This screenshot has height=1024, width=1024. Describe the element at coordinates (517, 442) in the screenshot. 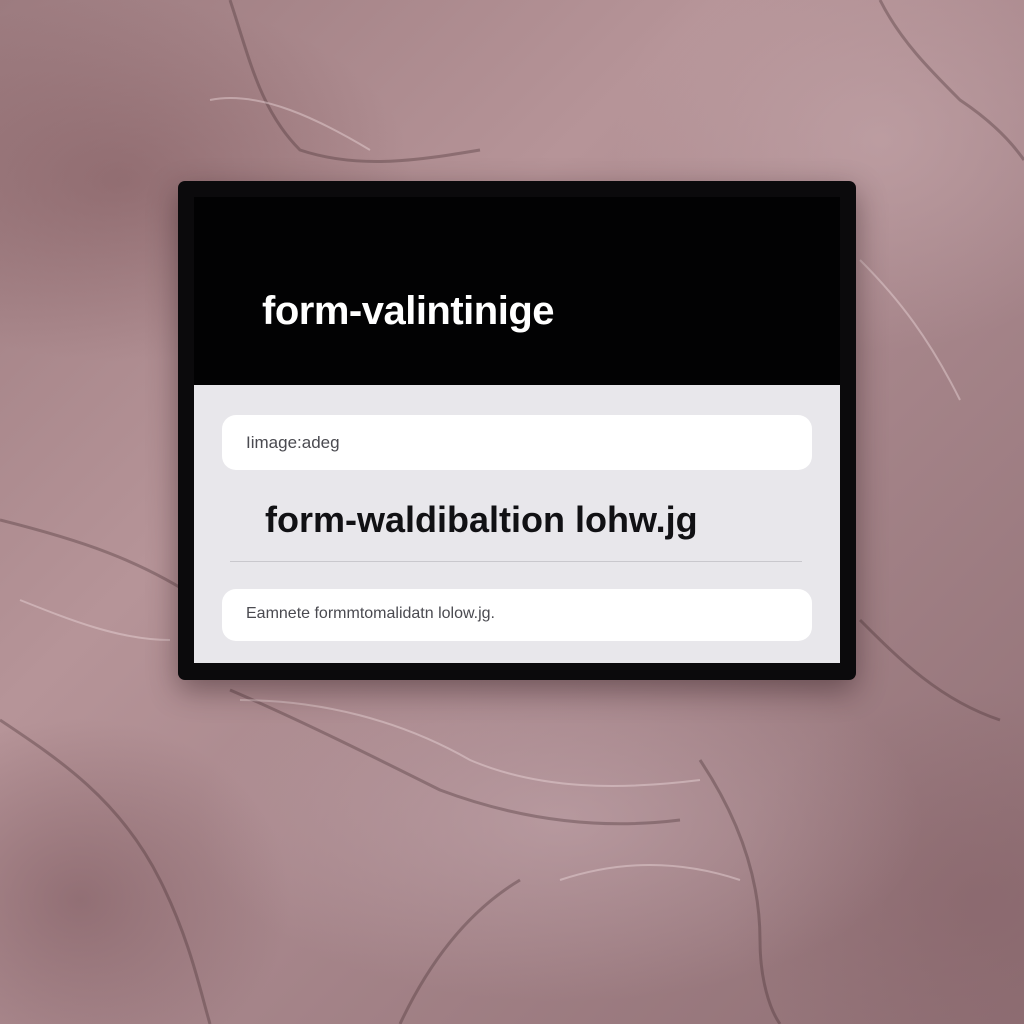

I see `top-input-field: Iimage:adeg` at that location.